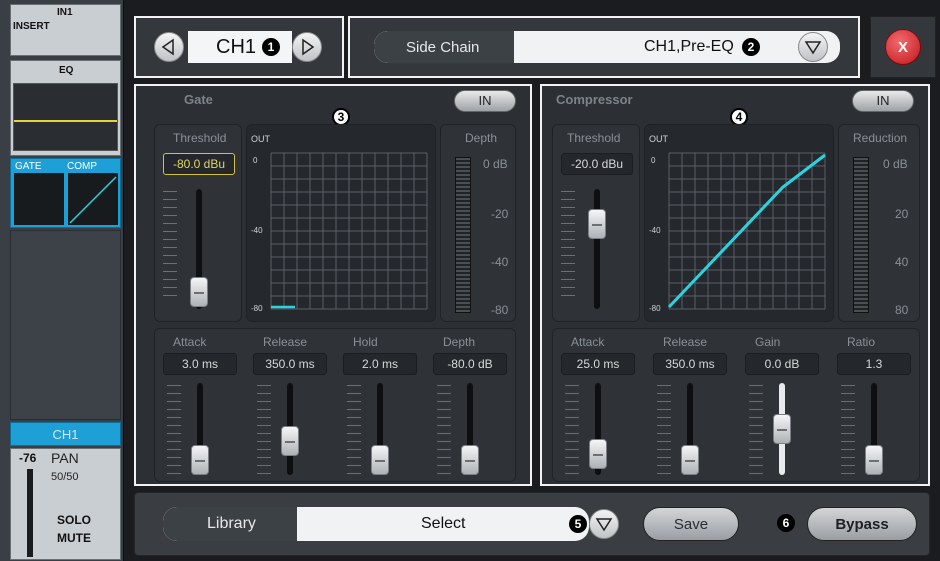  I want to click on eq-button: EQ, so click(65, 108).